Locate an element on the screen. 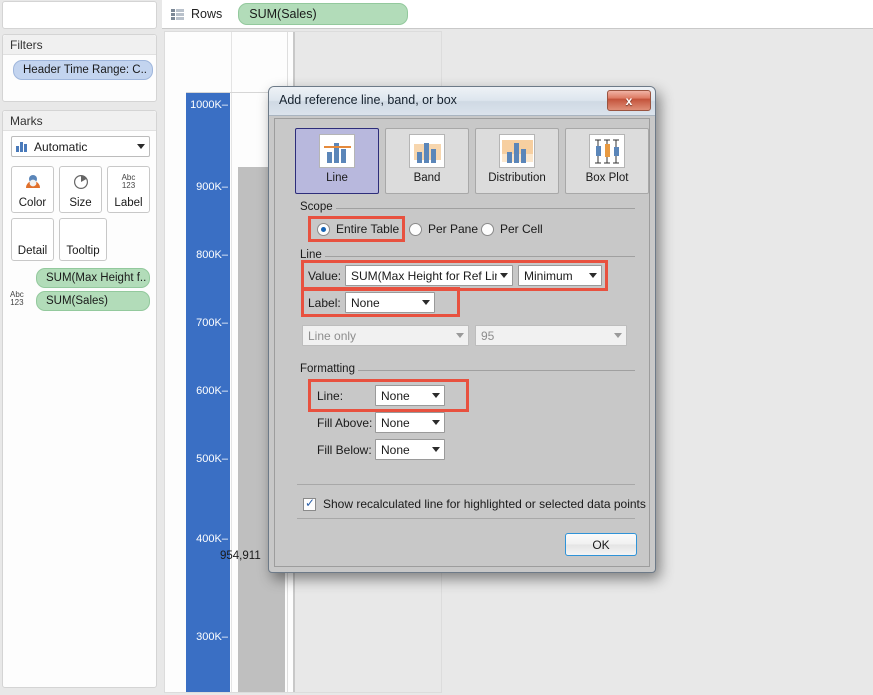 The image size is (873, 695). dialog-title: Add reference line, band, or box is located at coordinates (368, 100).